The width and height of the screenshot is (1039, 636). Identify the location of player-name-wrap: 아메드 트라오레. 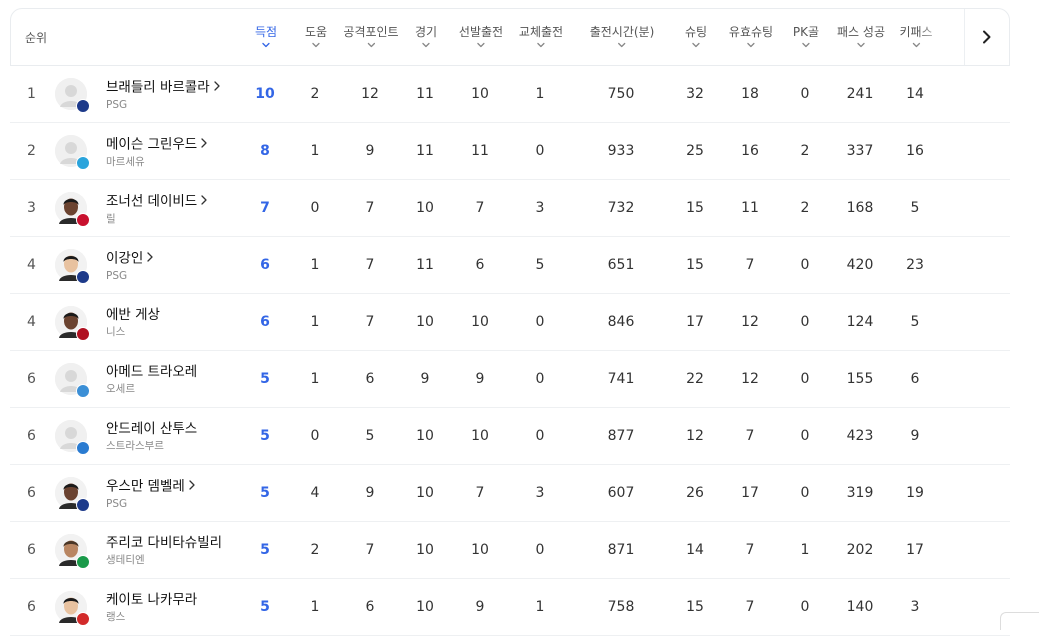
(151, 372).